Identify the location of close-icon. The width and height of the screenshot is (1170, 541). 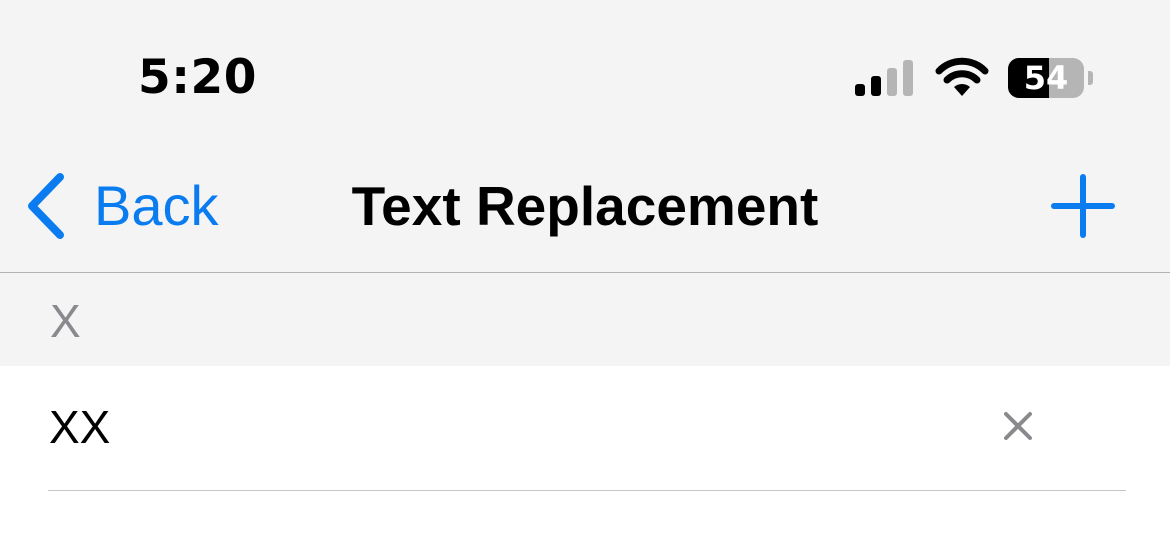
(1018, 426).